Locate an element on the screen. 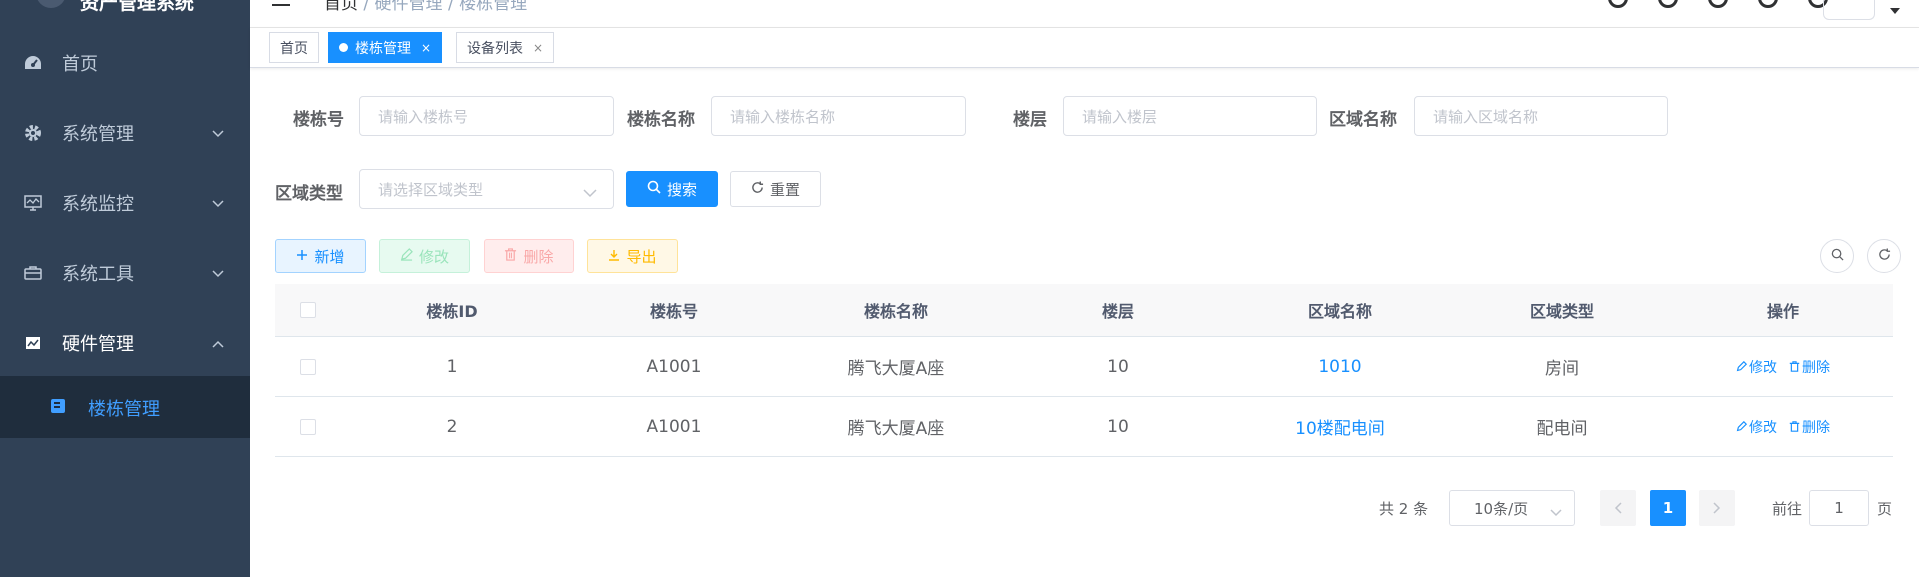 This screenshot has width=1919, height=577. cell-area-type: 房间 is located at coordinates (1562, 369).